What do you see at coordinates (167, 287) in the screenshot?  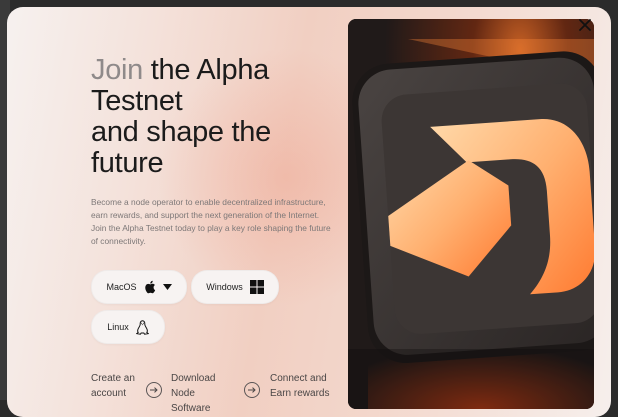 I see `chevron-down-icon` at bounding box center [167, 287].